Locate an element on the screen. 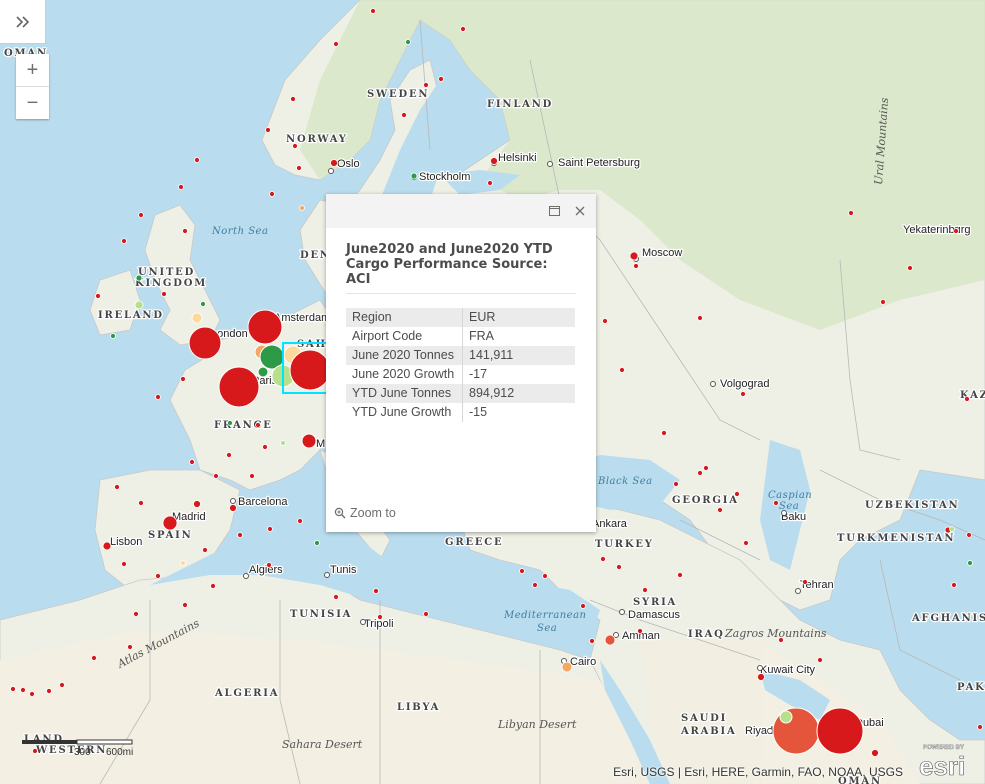  attr-key: June 2020 Growth is located at coordinates (404, 374).